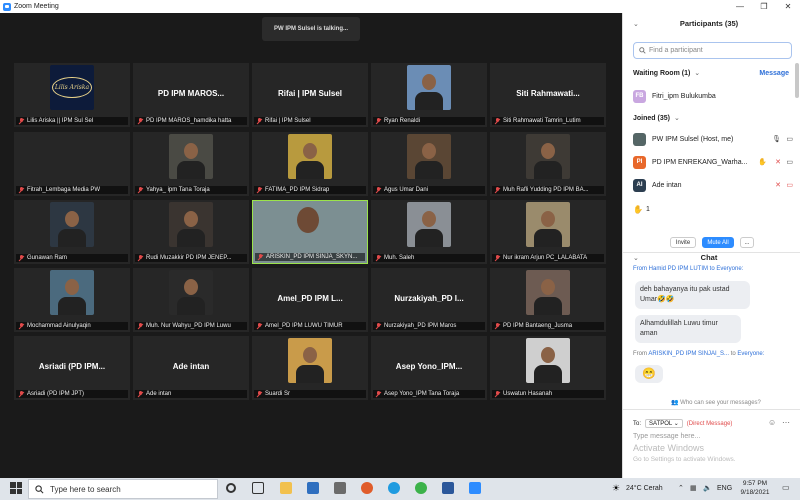  Describe the element at coordinates (7, 6) in the screenshot. I see `zoom-app-icon` at that location.